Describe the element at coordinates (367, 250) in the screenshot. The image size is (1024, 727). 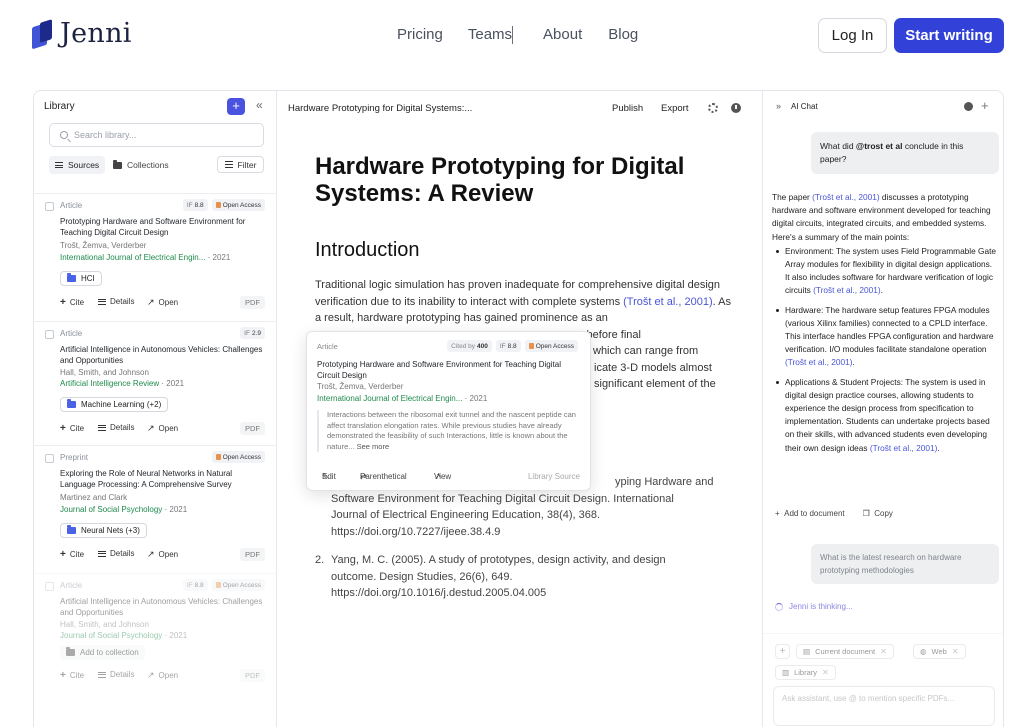
I see `section-heading: Introduction` at that location.